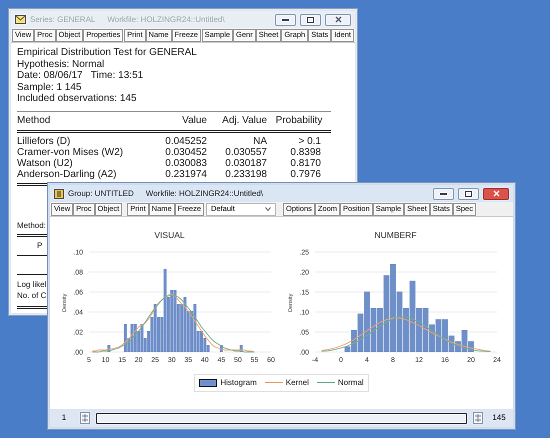 The height and width of the screenshot is (438, 550). I want to click on info-line: Sample: 1 145, so click(49, 87).